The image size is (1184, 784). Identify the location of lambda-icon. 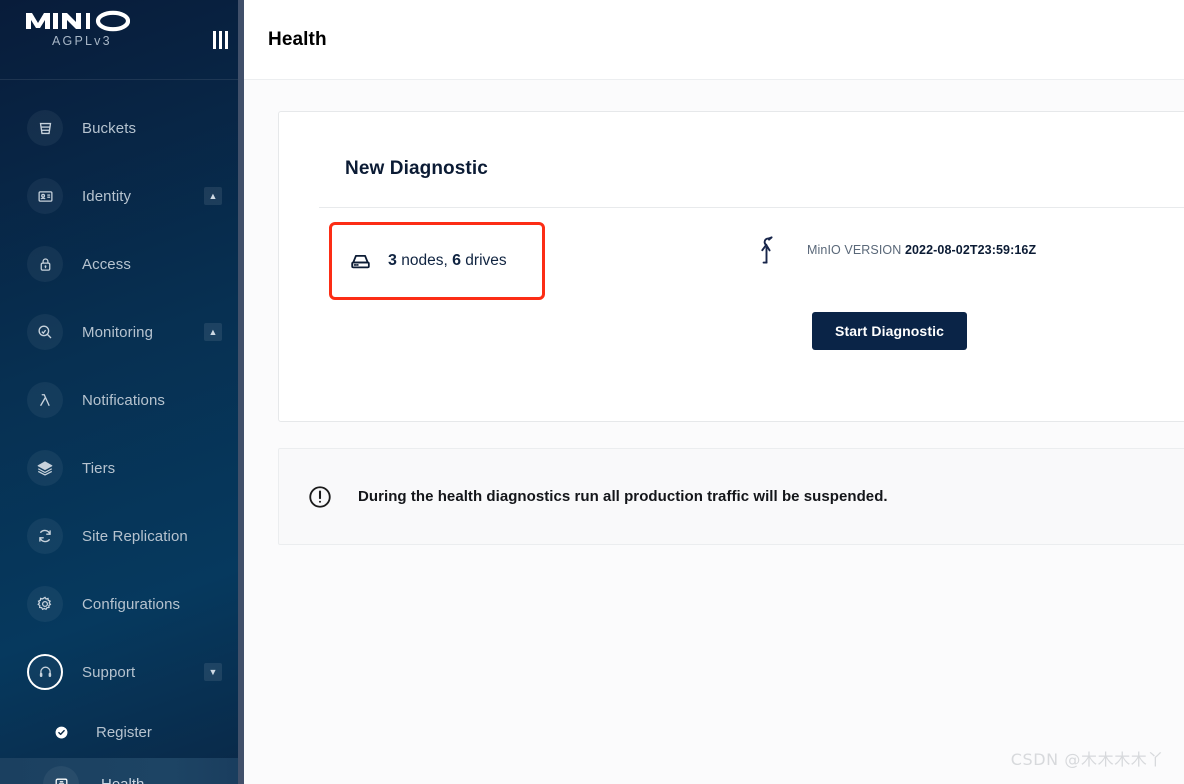
(45, 400).